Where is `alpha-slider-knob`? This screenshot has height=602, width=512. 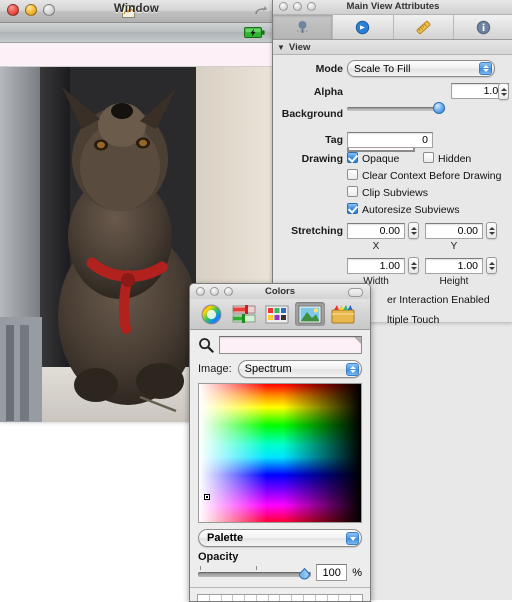
alpha-slider-knob is located at coordinates (439, 108).